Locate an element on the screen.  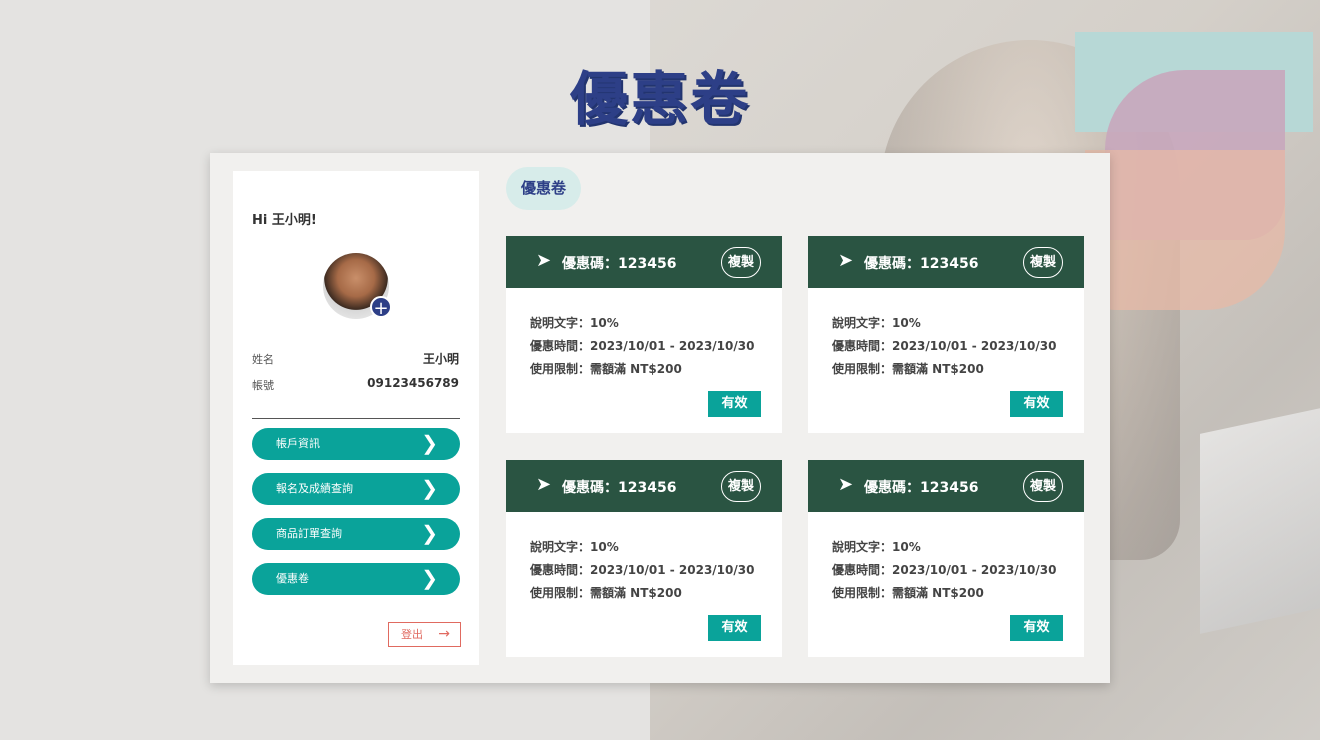
nav-label: 帳戶資訊 is located at coordinates (298, 443).